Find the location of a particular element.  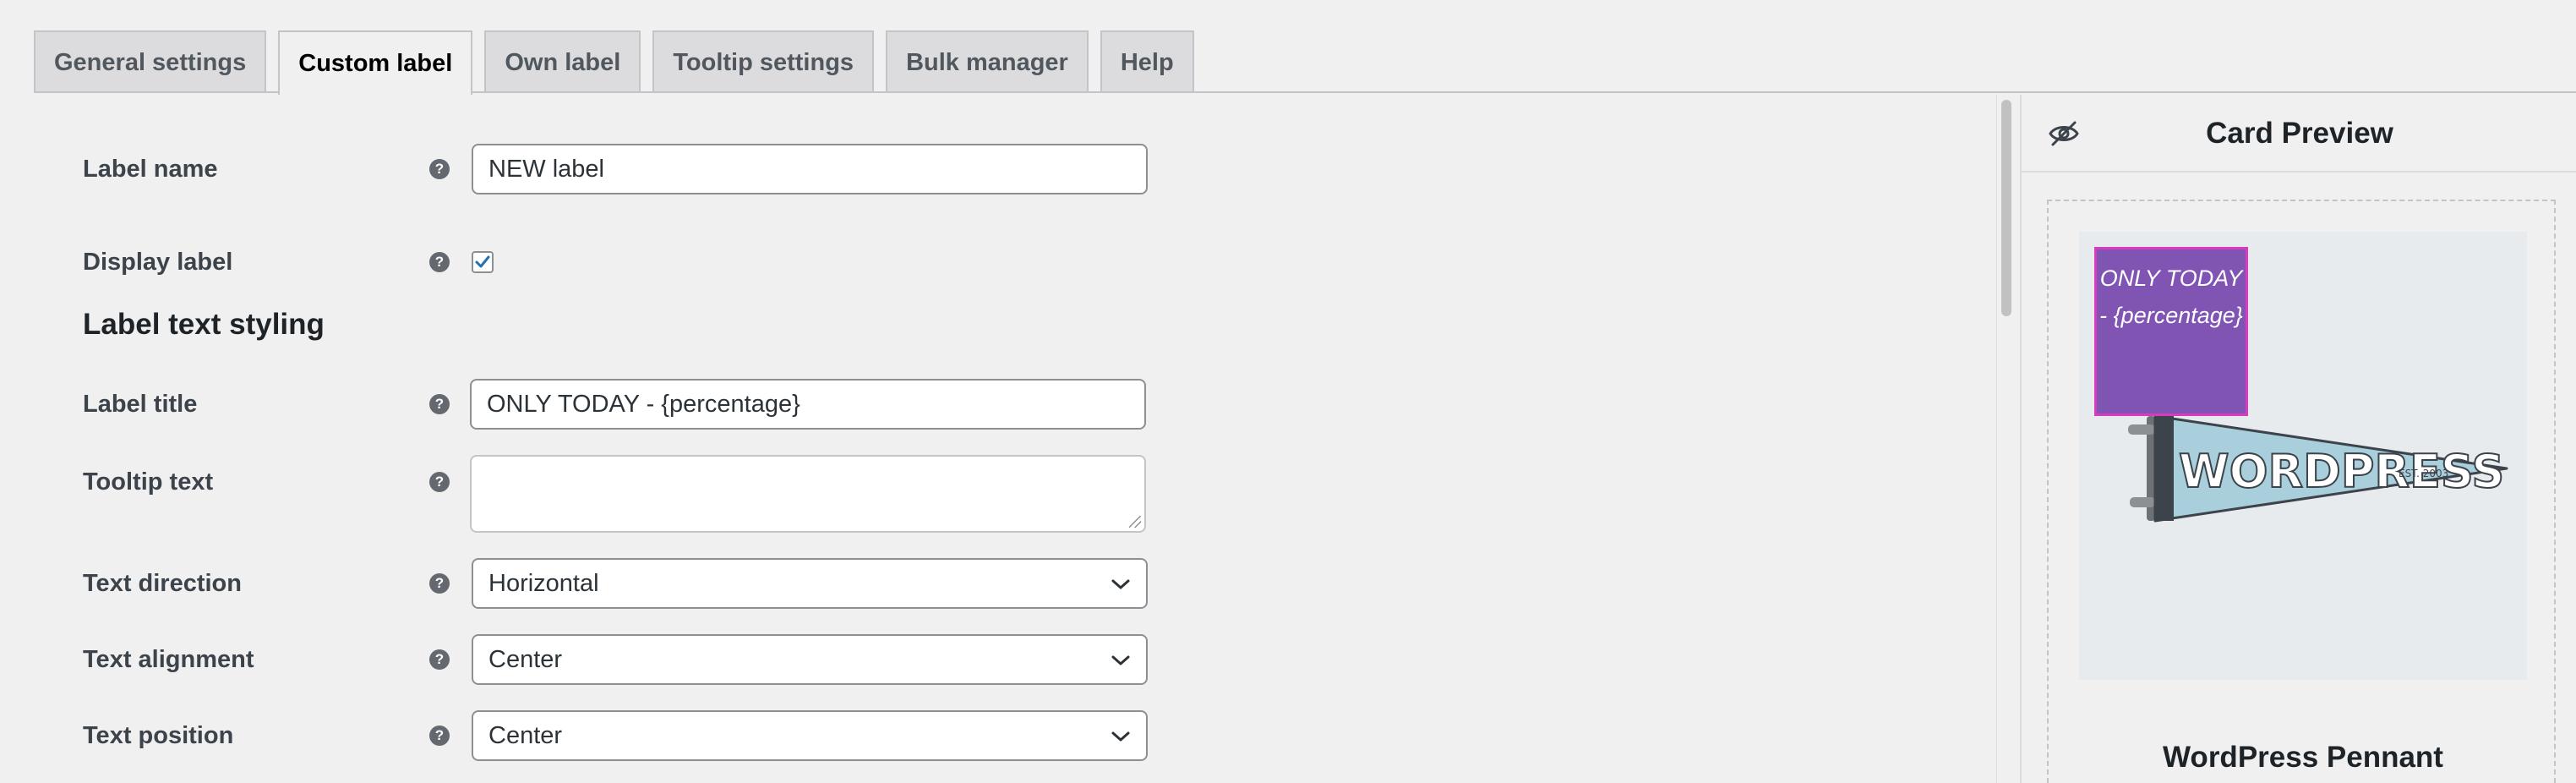

display-label-row: Display label ? is located at coordinates (591, 262).